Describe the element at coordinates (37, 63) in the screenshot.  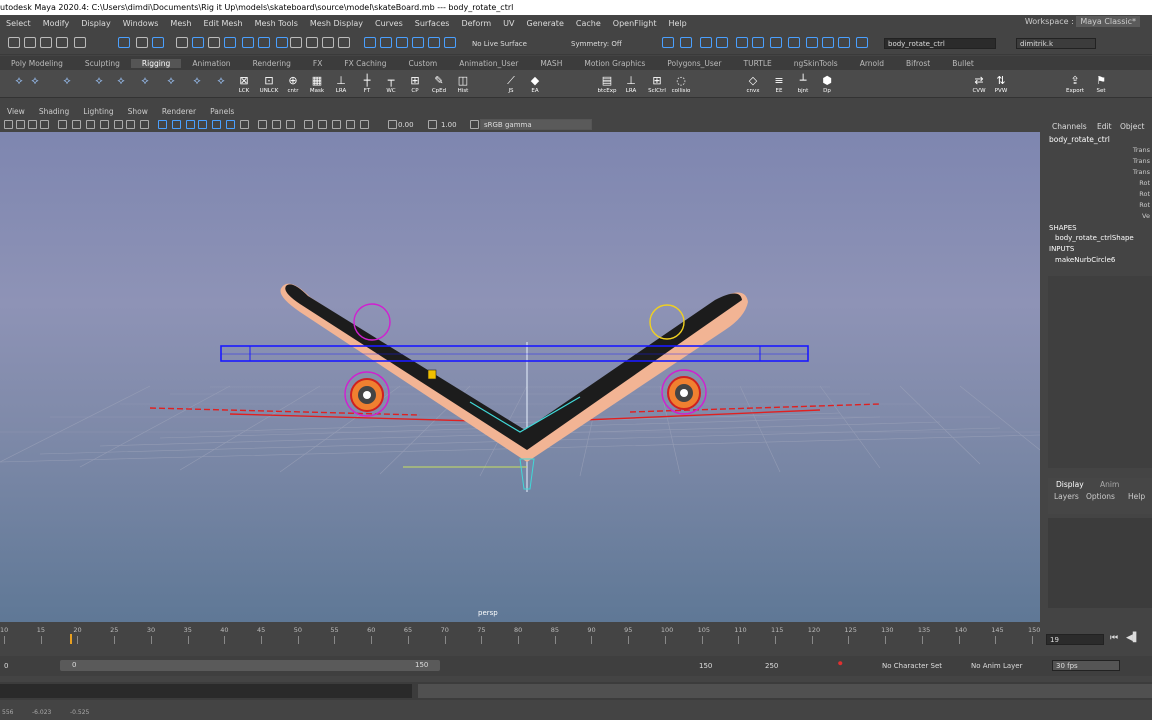
I see `shelf-tab-poly-modeling: Poly Modeling` at that location.